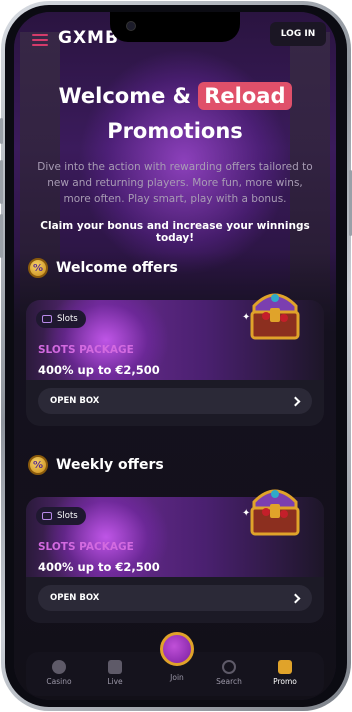  I want to click on brand-logo: GXMB, so click(88, 38).